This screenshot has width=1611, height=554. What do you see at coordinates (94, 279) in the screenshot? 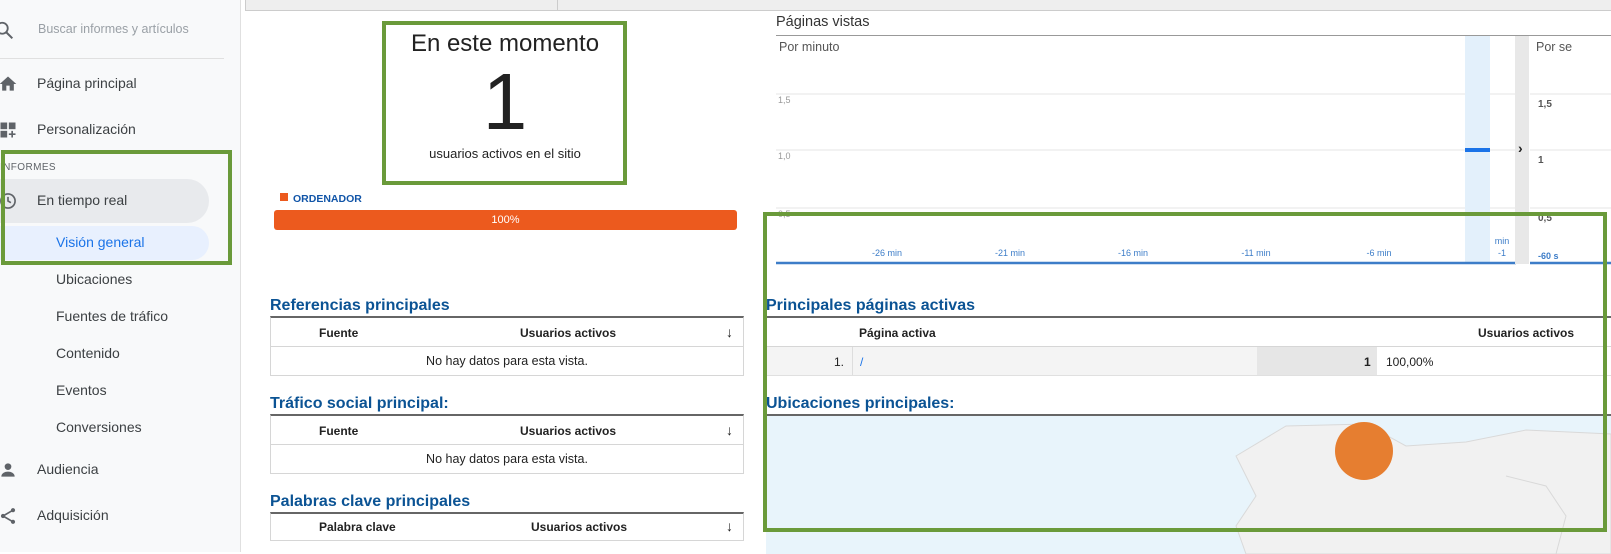
I see `sidebar-item-locations: Ubicaciones` at bounding box center [94, 279].